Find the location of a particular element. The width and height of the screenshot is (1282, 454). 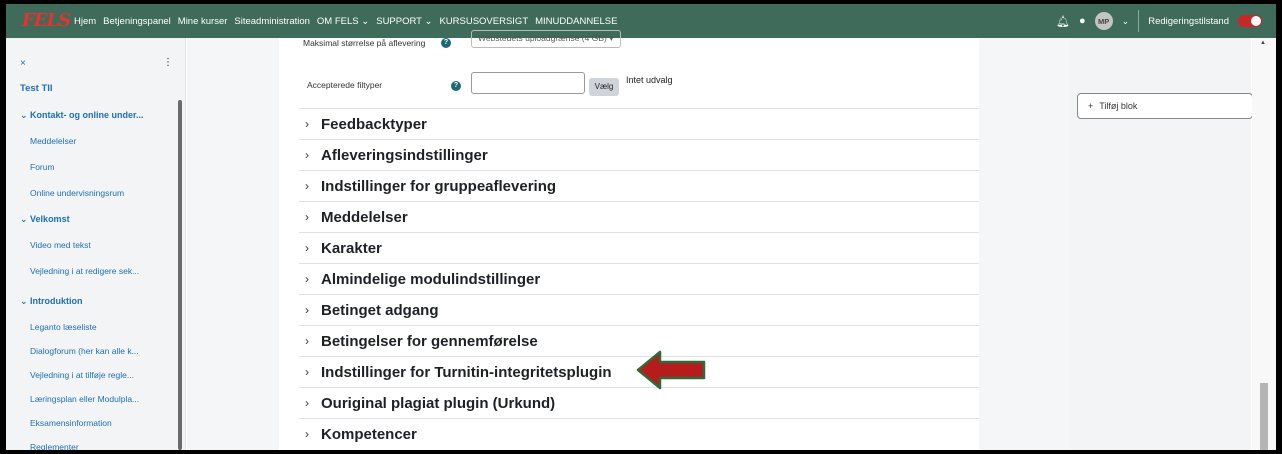

drawer-link: Eksamensinformation is located at coordinates (71, 423).